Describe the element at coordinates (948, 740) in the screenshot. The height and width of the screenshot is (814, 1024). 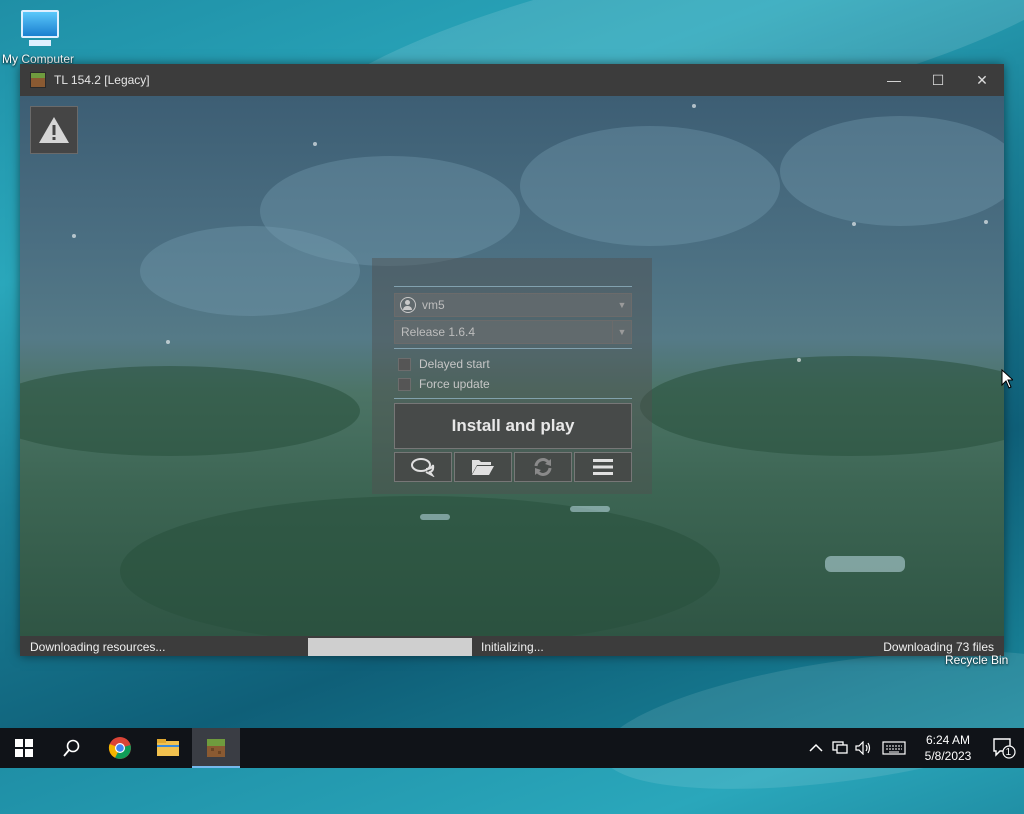
I see `clock-time: 6:24 AM` at that location.